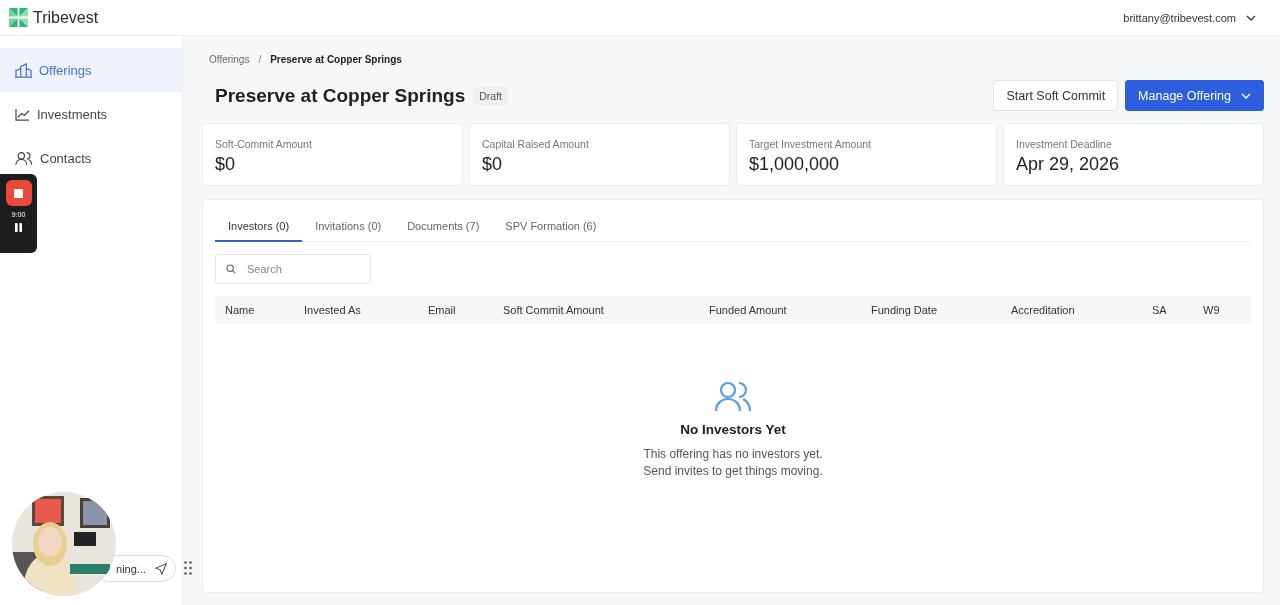 This screenshot has width=1280, height=605. Describe the element at coordinates (1212, 310) in the screenshot. I see `column-header: W9` at that location.